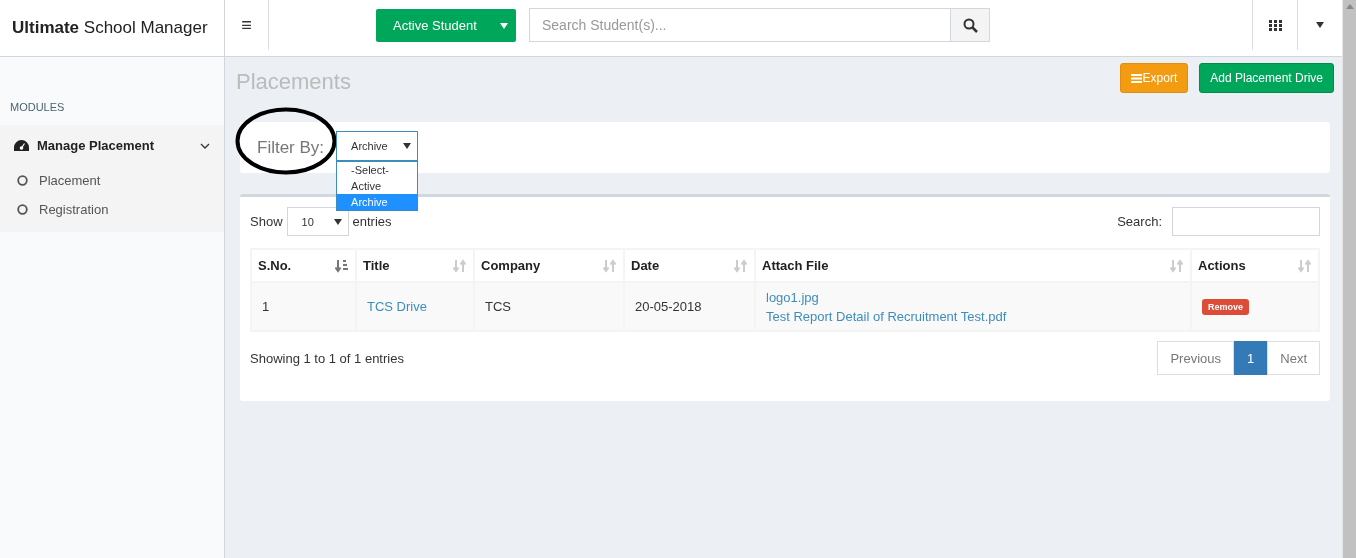 Image resolution: width=1356 pixels, height=558 pixels. I want to click on search-icon, so click(970, 25).